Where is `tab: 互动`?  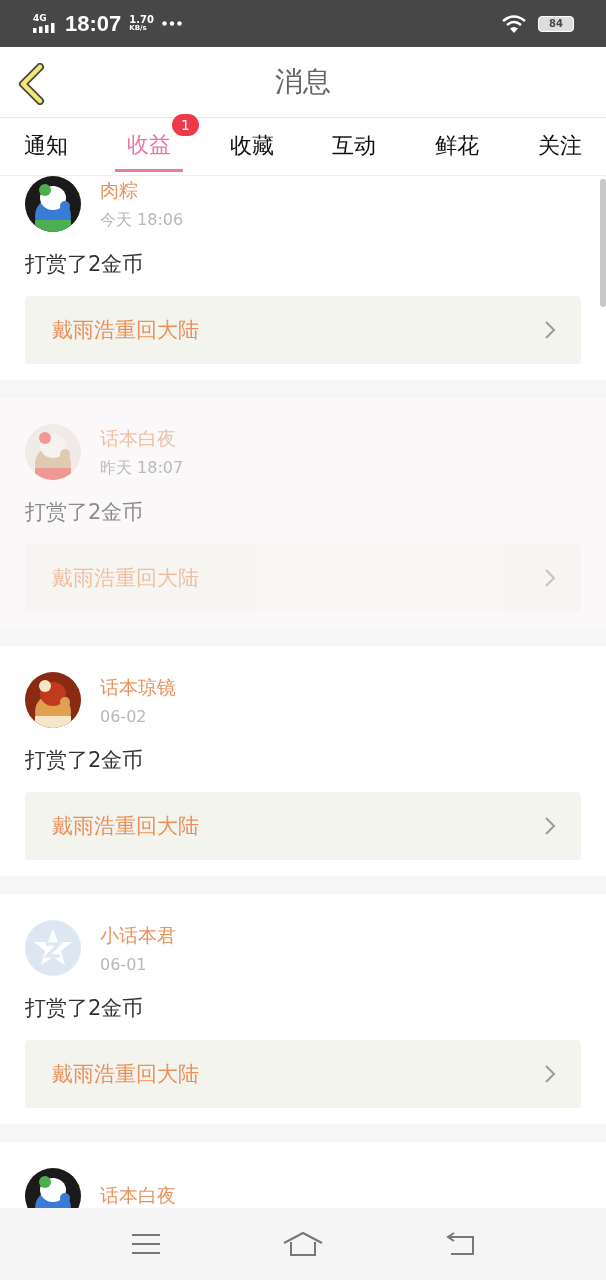
tab: 互动 is located at coordinates (354, 146).